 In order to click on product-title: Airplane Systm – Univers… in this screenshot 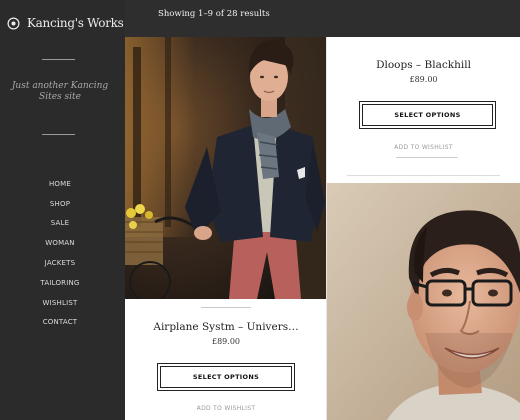, I will do `click(226, 327)`.